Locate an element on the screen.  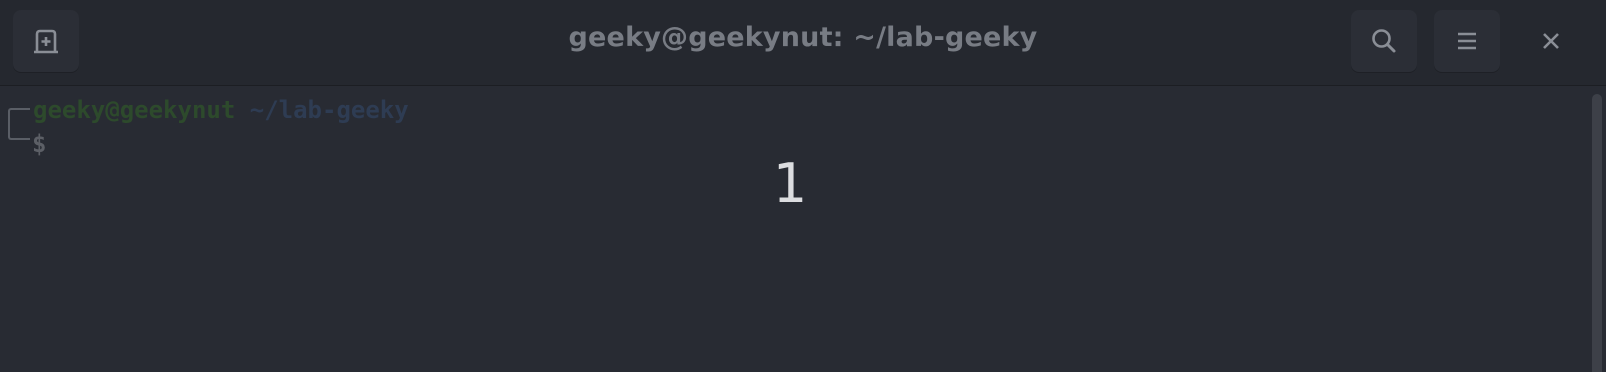
hamburger-menu-icon is located at coordinates (1467, 41).